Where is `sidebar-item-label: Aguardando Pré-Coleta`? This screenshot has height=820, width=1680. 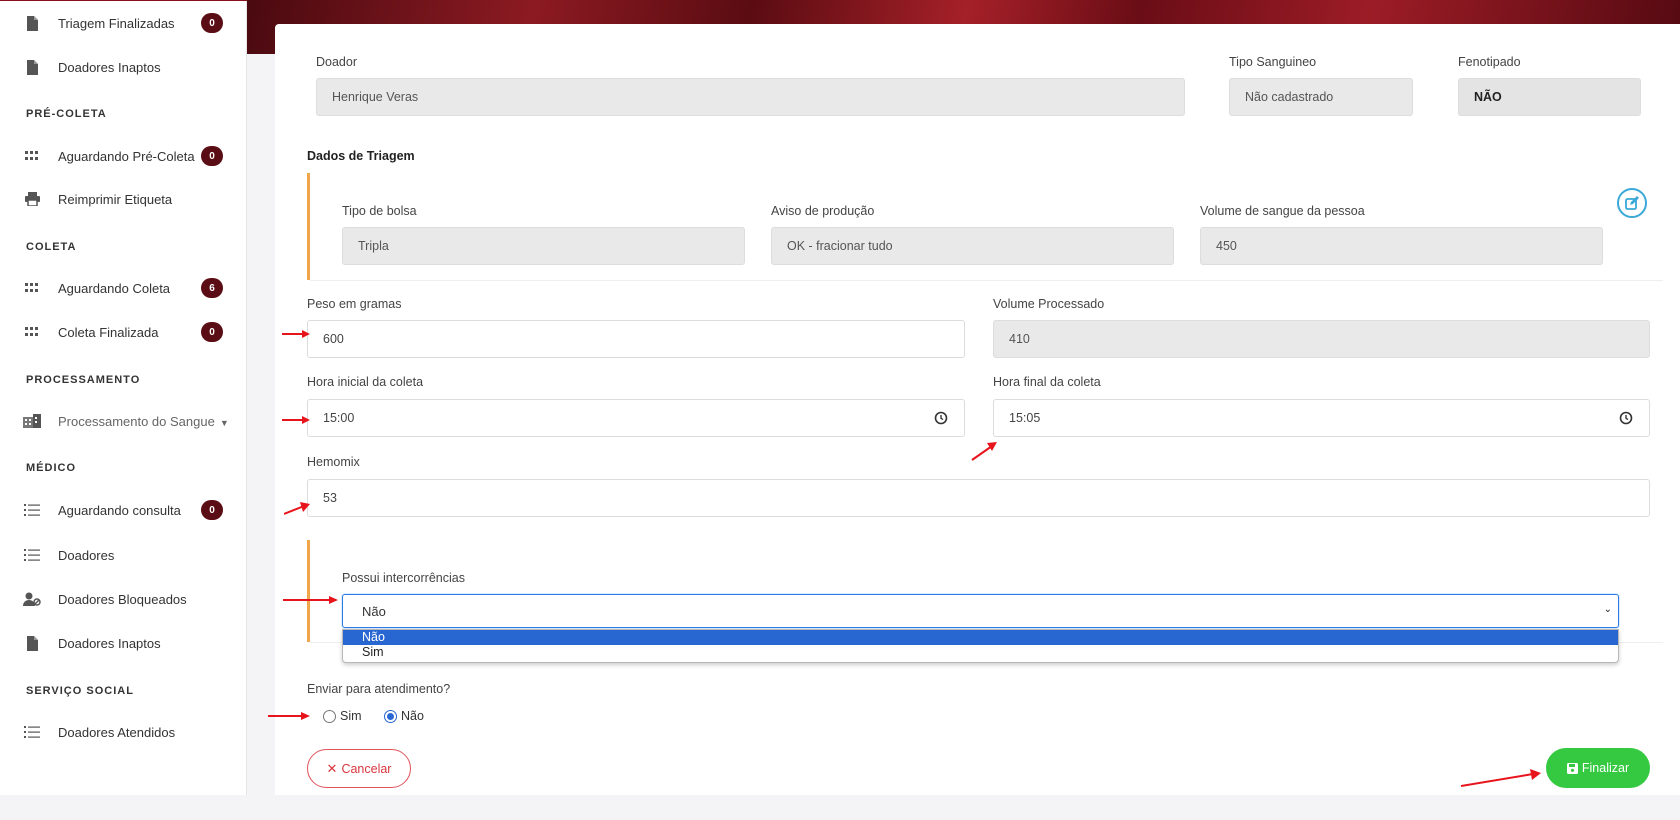 sidebar-item-label: Aguardando Pré-Coleta is located at coordinates (126, 156).